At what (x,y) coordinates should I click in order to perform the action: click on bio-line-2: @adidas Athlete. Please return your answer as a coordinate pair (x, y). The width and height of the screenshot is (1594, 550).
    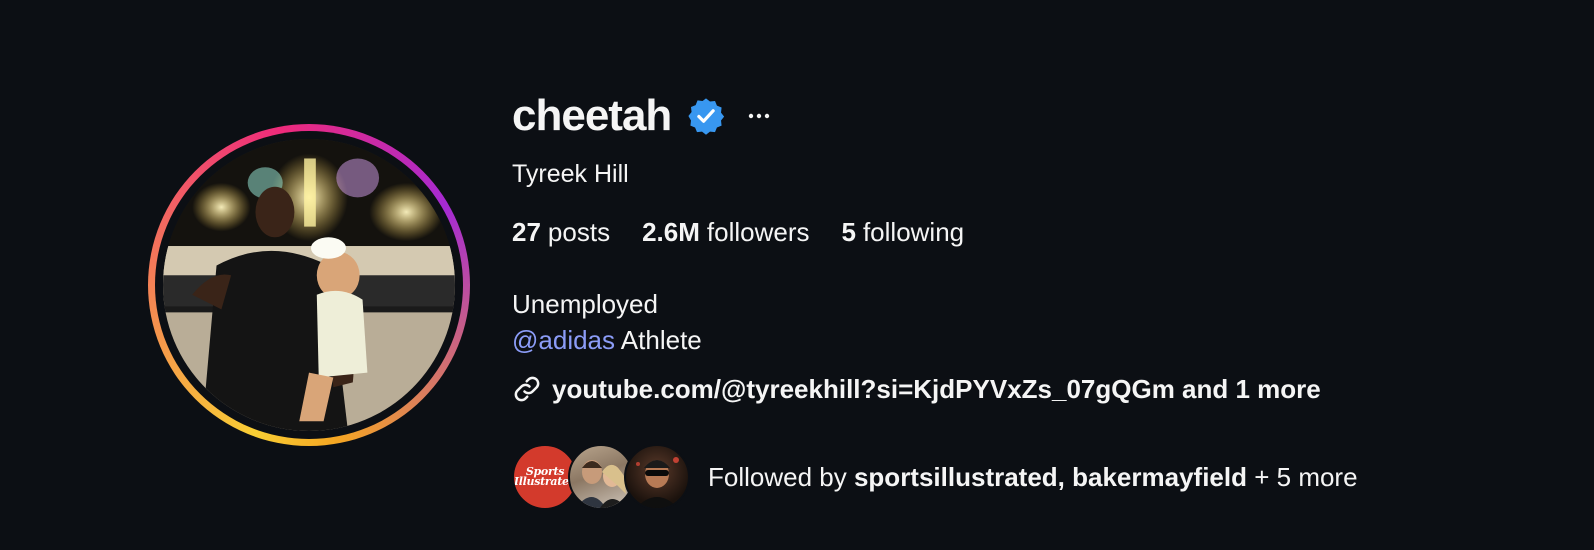
    Looking at the image, I should click on (1042, 340).